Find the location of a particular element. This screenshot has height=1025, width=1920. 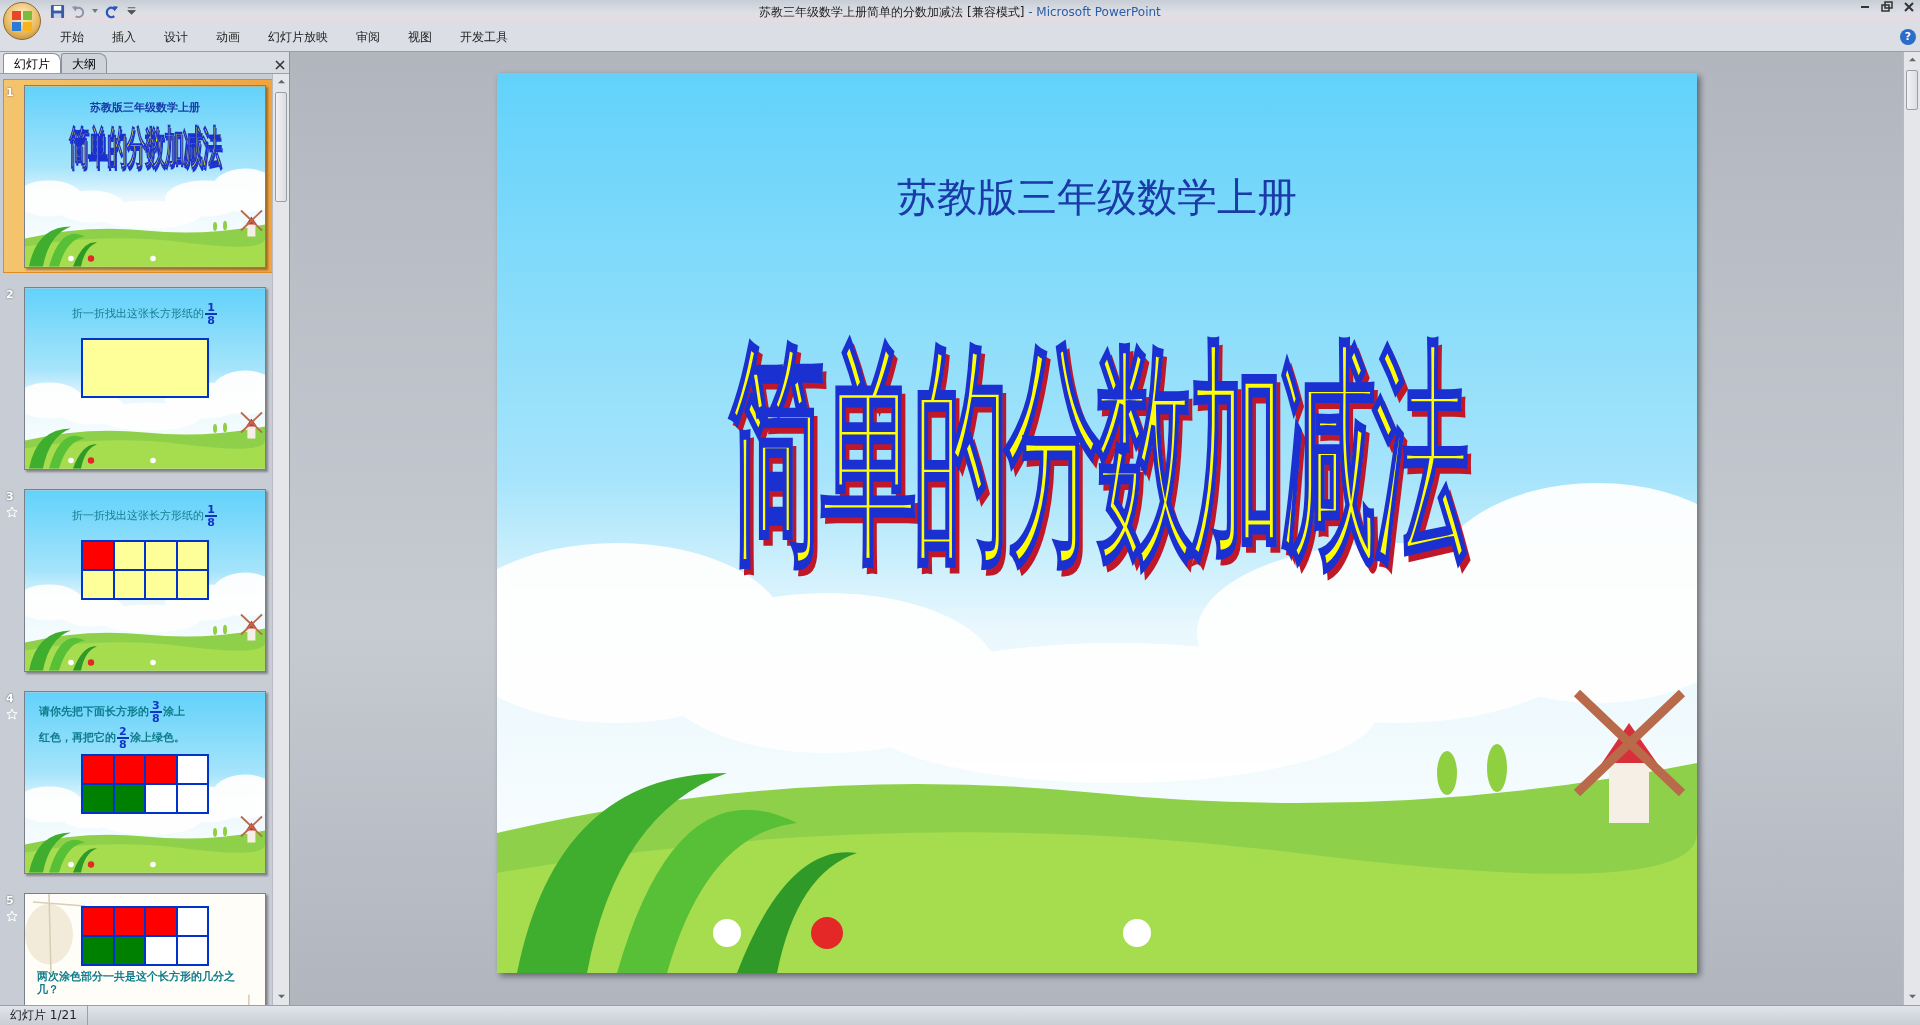

slide-text: 请你先把下面长方形的 is located at coordinates (94, 711).